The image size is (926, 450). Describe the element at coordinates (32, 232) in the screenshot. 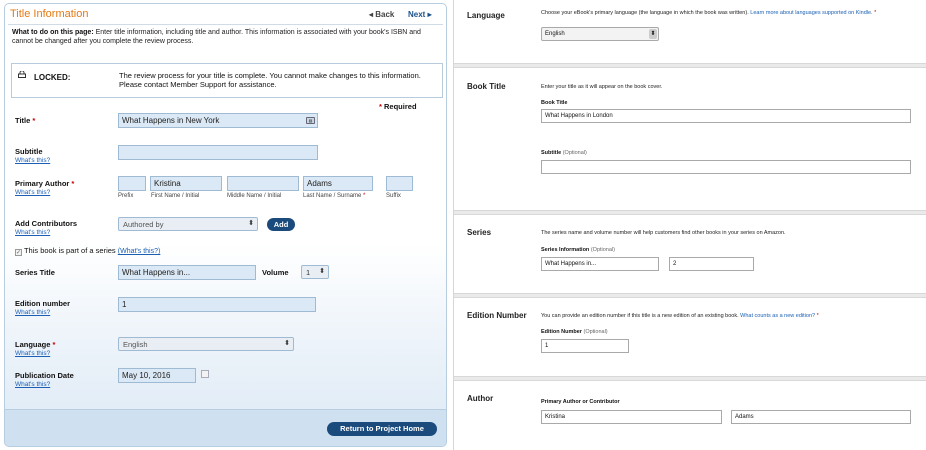

I see `contributors-whats-this-link: What's this?` at that location.